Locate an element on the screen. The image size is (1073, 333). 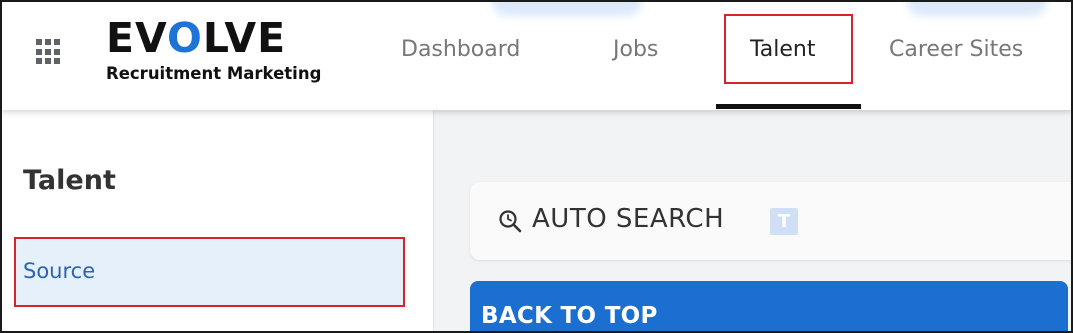
sidebar-title: Talent is located at coordinates (69, 180).